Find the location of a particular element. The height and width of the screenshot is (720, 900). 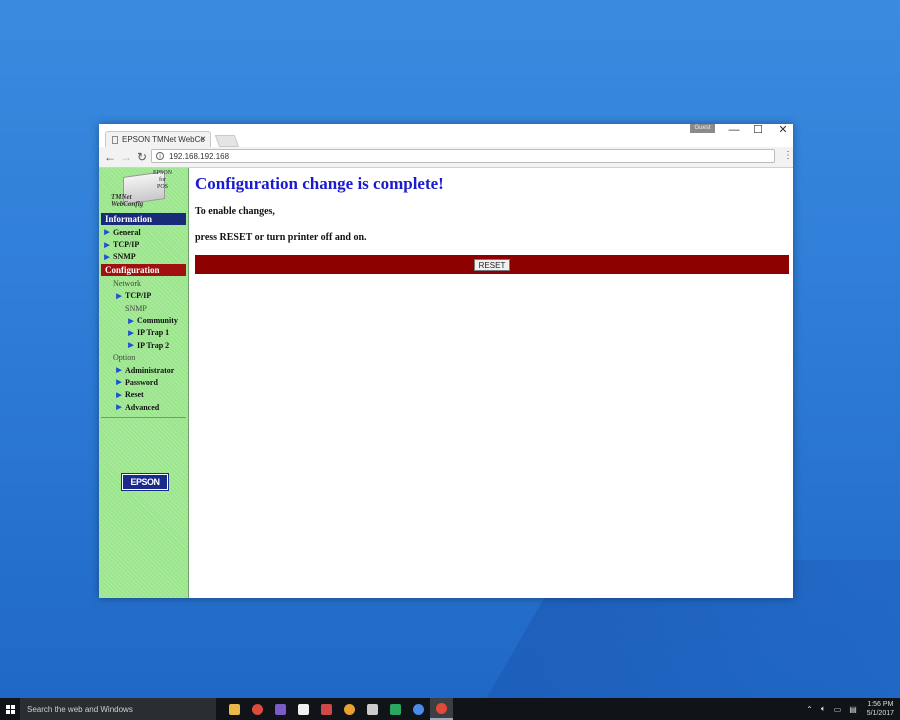

message-line-2: press RESET or turn printer off and on. is located at coordinates (281, 237).